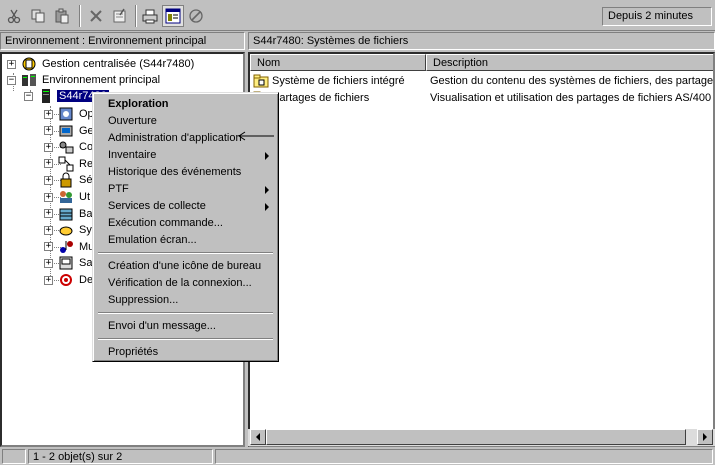 This screenshot has height=465, width=715. I want to click on menu-item: Services de collecte, so click(185, 206).